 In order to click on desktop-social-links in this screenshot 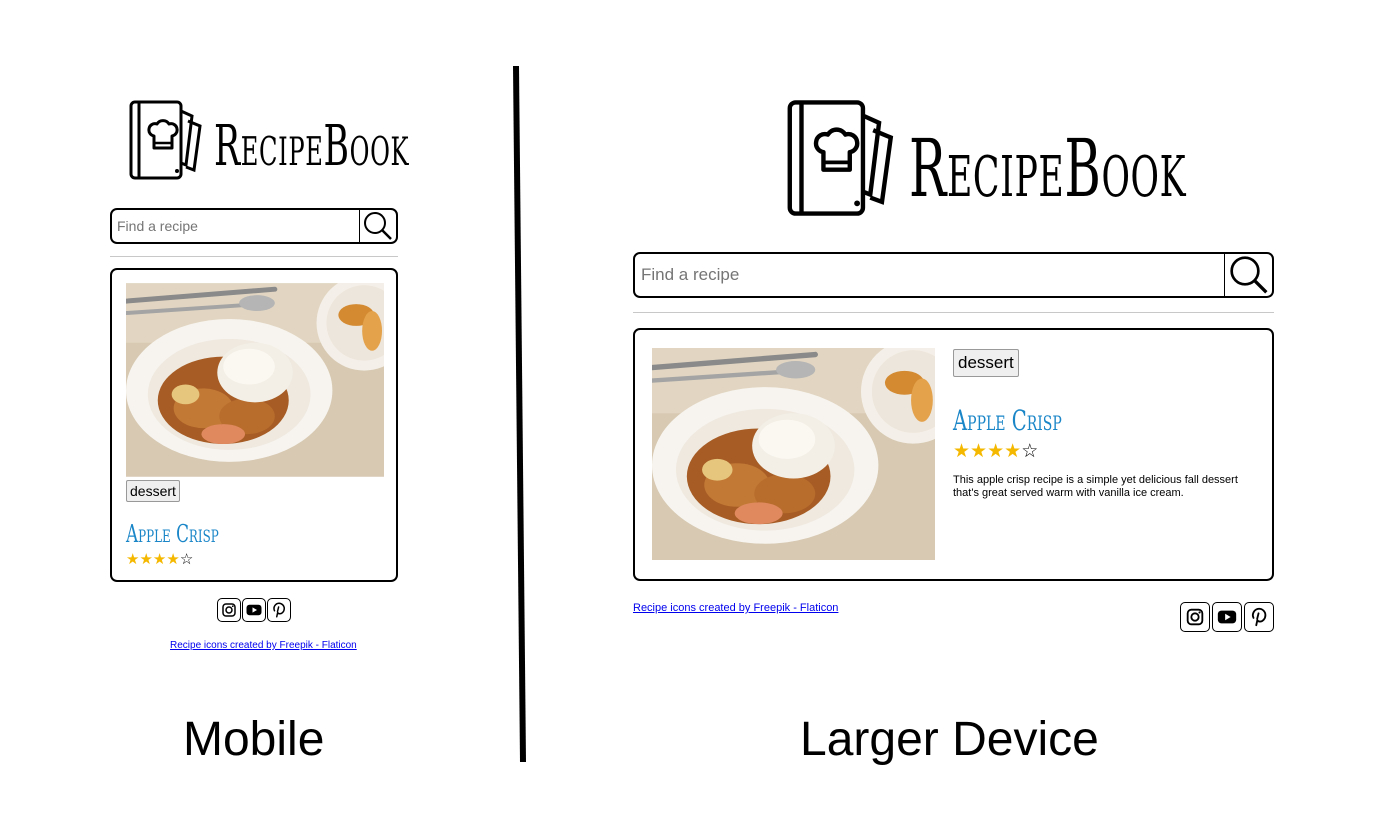, I will do `click(1227, 617)`.